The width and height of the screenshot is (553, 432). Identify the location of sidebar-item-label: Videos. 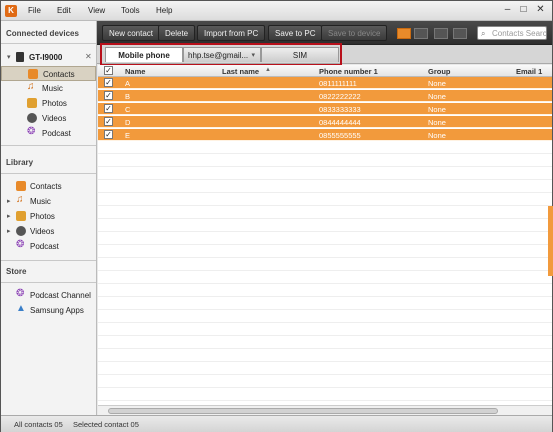
(42, 231).